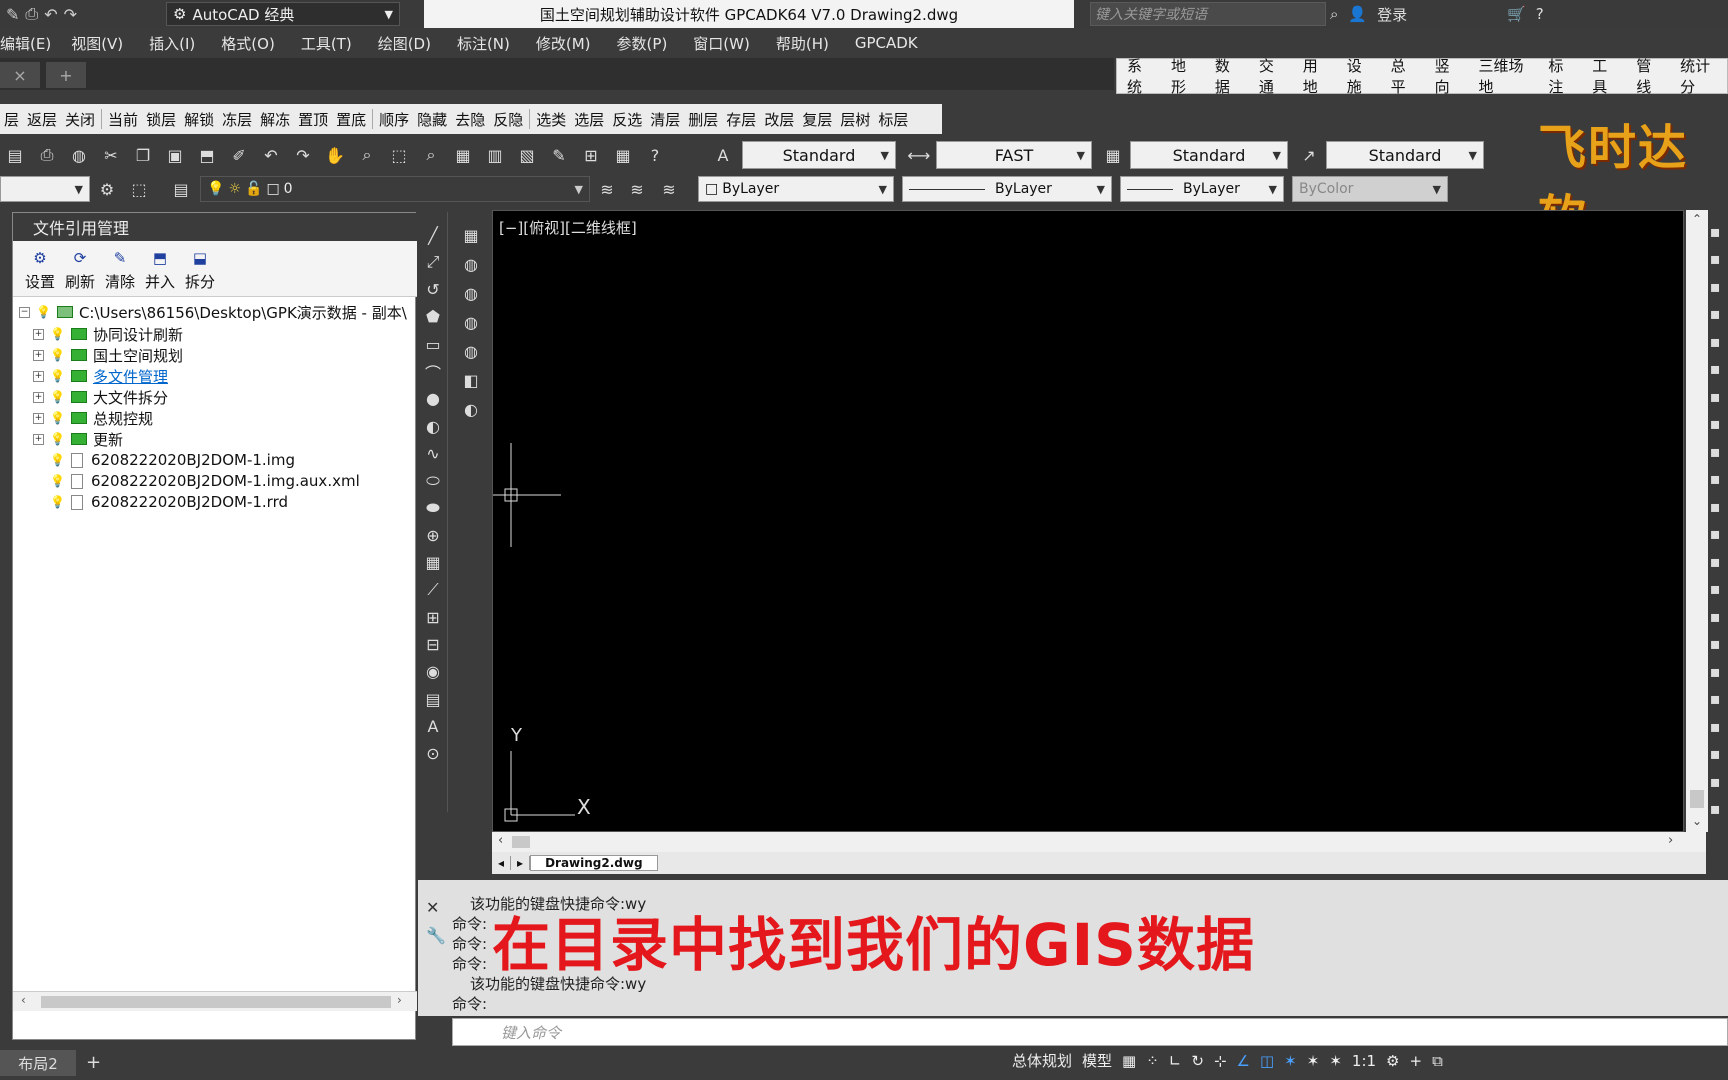 This screenshot has width=1728, height=1080. Describe the element at coordinates (627, 119) in the screenshot. I see `layer-tool-16: 反选` at that location.